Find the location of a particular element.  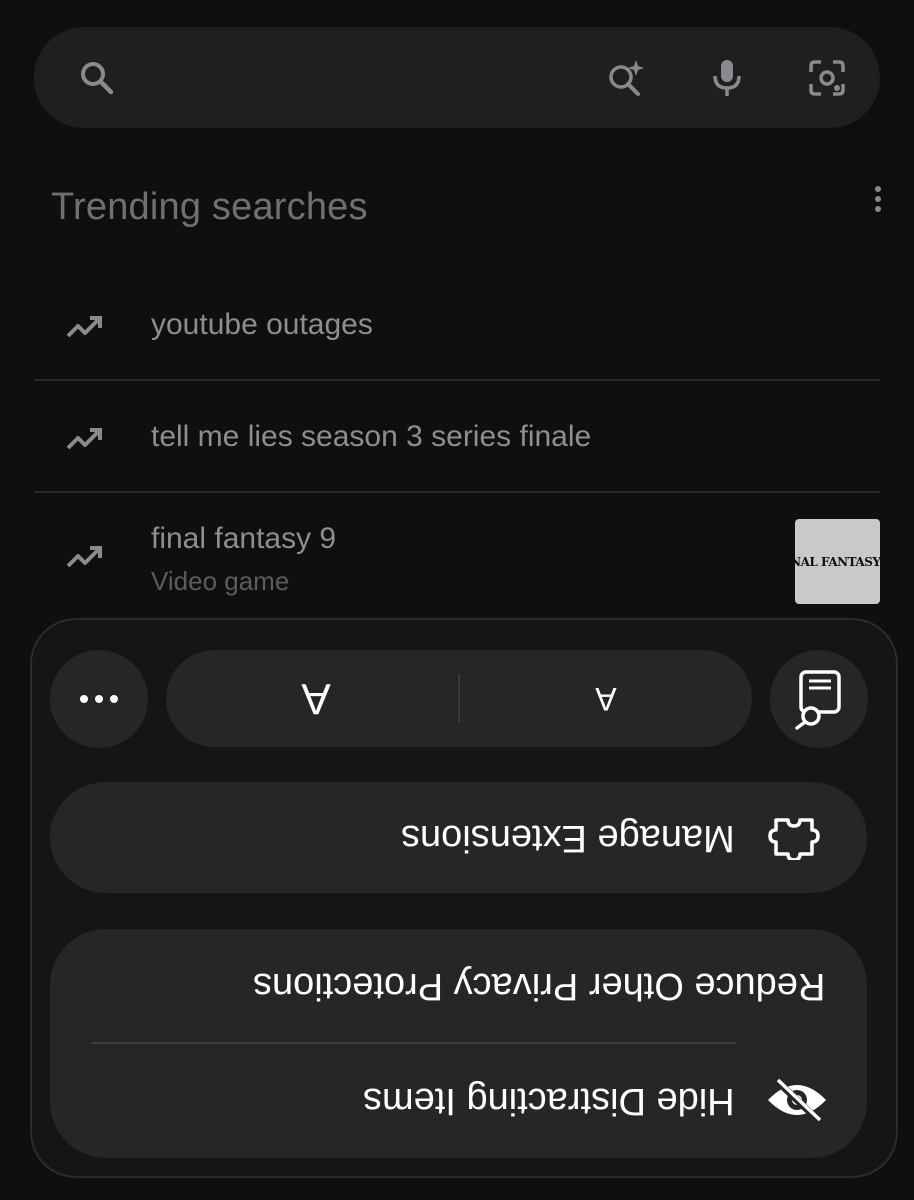

microphone-icon is located at coordinates (727, 78).